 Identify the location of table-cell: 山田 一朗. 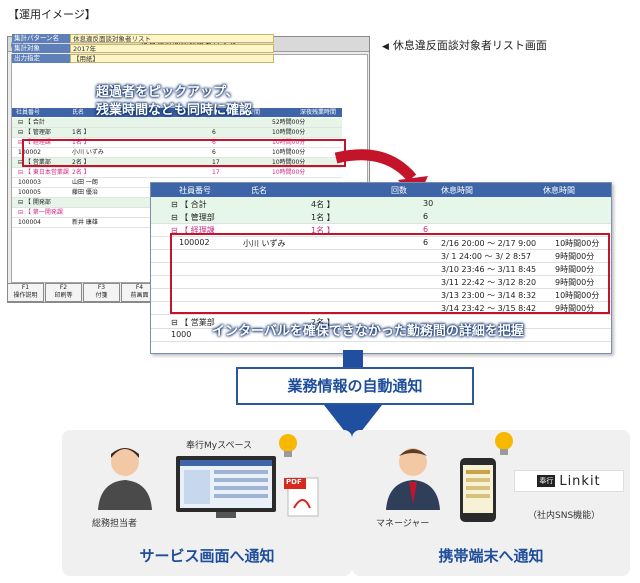
(85, 182).